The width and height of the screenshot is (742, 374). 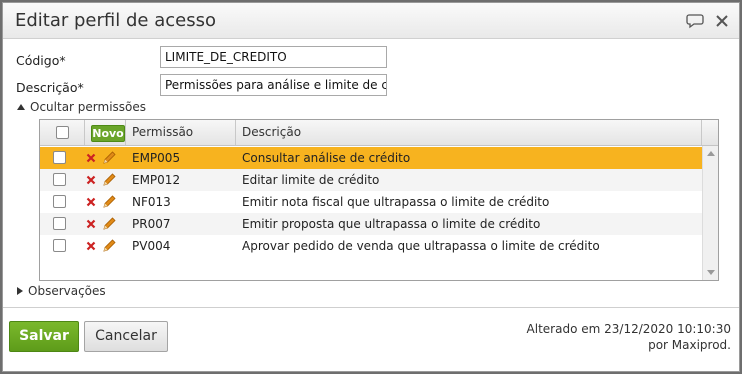 What do you see at coordinates (67, 291) in the screenshot?
I see `observacoes-label: Observações` at bounding box center [67, 291].